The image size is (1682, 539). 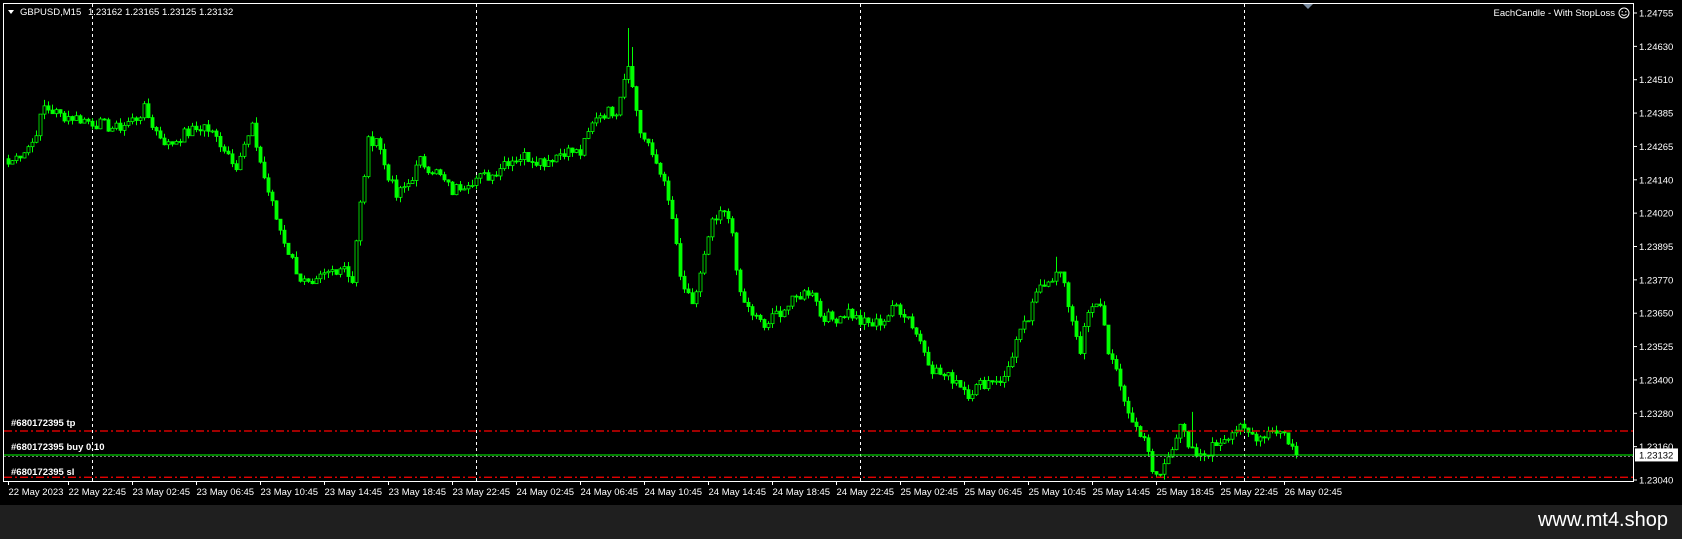 What do you see at coordinates (42, 472) in the screenshot?
I see `order-label-sl: #680172395 sl` at bounding box center [42, 472].